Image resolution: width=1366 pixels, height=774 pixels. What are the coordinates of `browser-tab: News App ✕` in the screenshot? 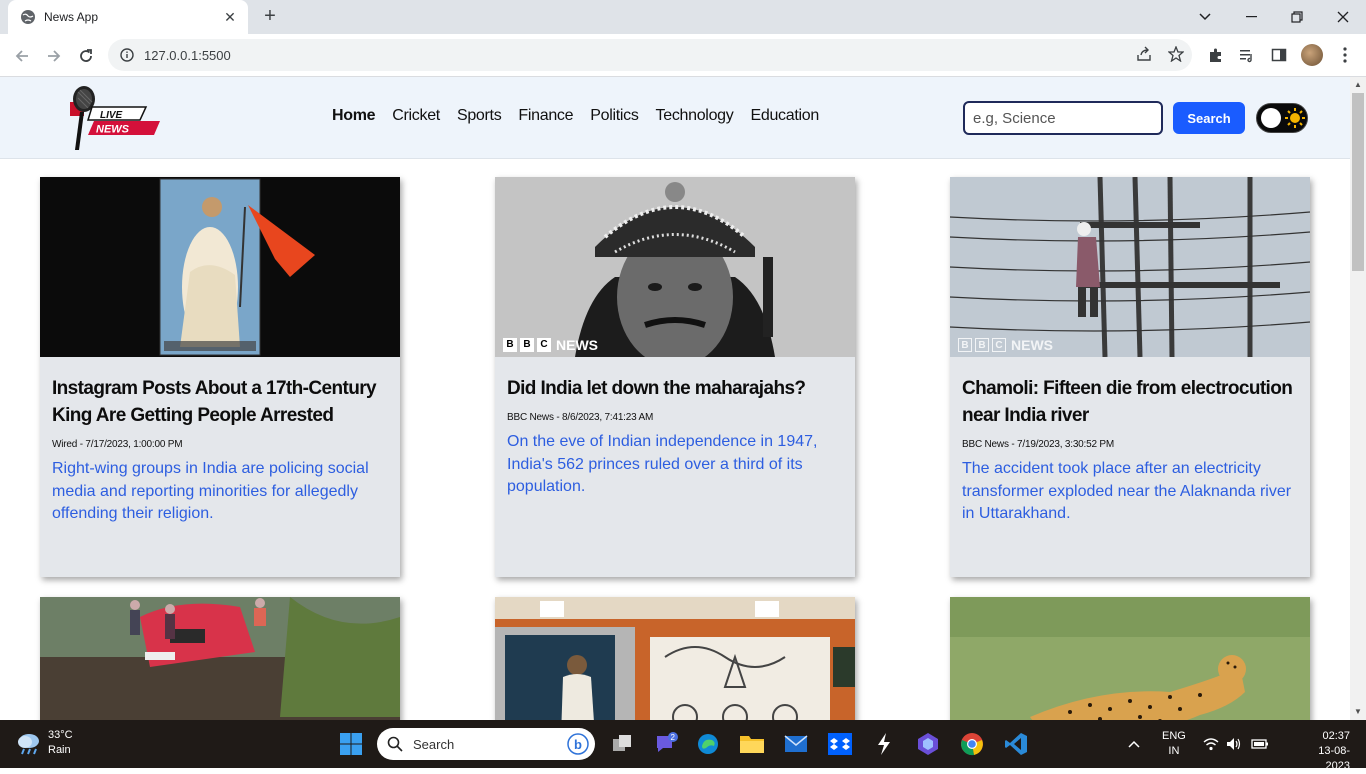 It's located at (128, 17).